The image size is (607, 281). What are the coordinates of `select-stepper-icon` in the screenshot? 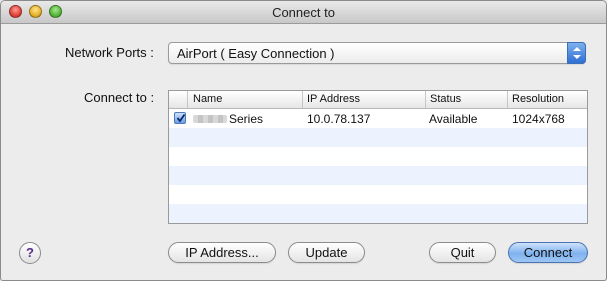 It's located at (576, 53).